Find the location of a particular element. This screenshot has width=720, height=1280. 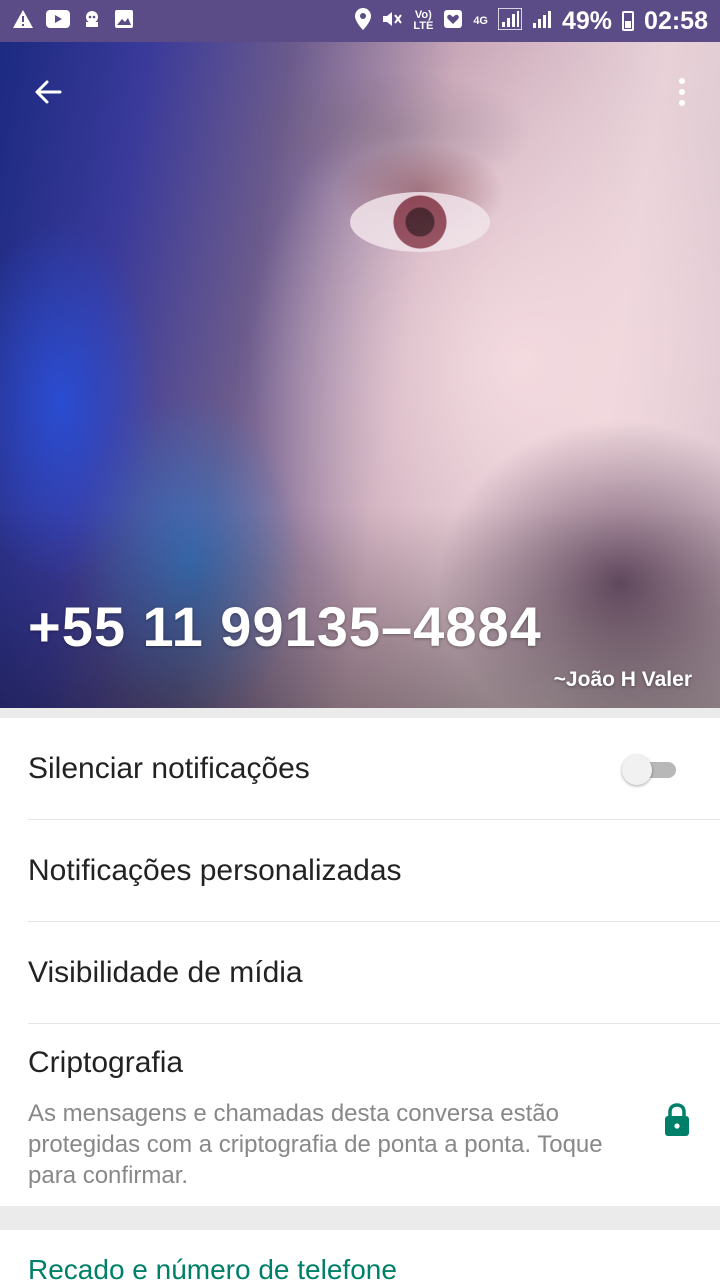

status-bar: Vo) LTE 4G 49% 02:58 is located at coordinates (360, 21).